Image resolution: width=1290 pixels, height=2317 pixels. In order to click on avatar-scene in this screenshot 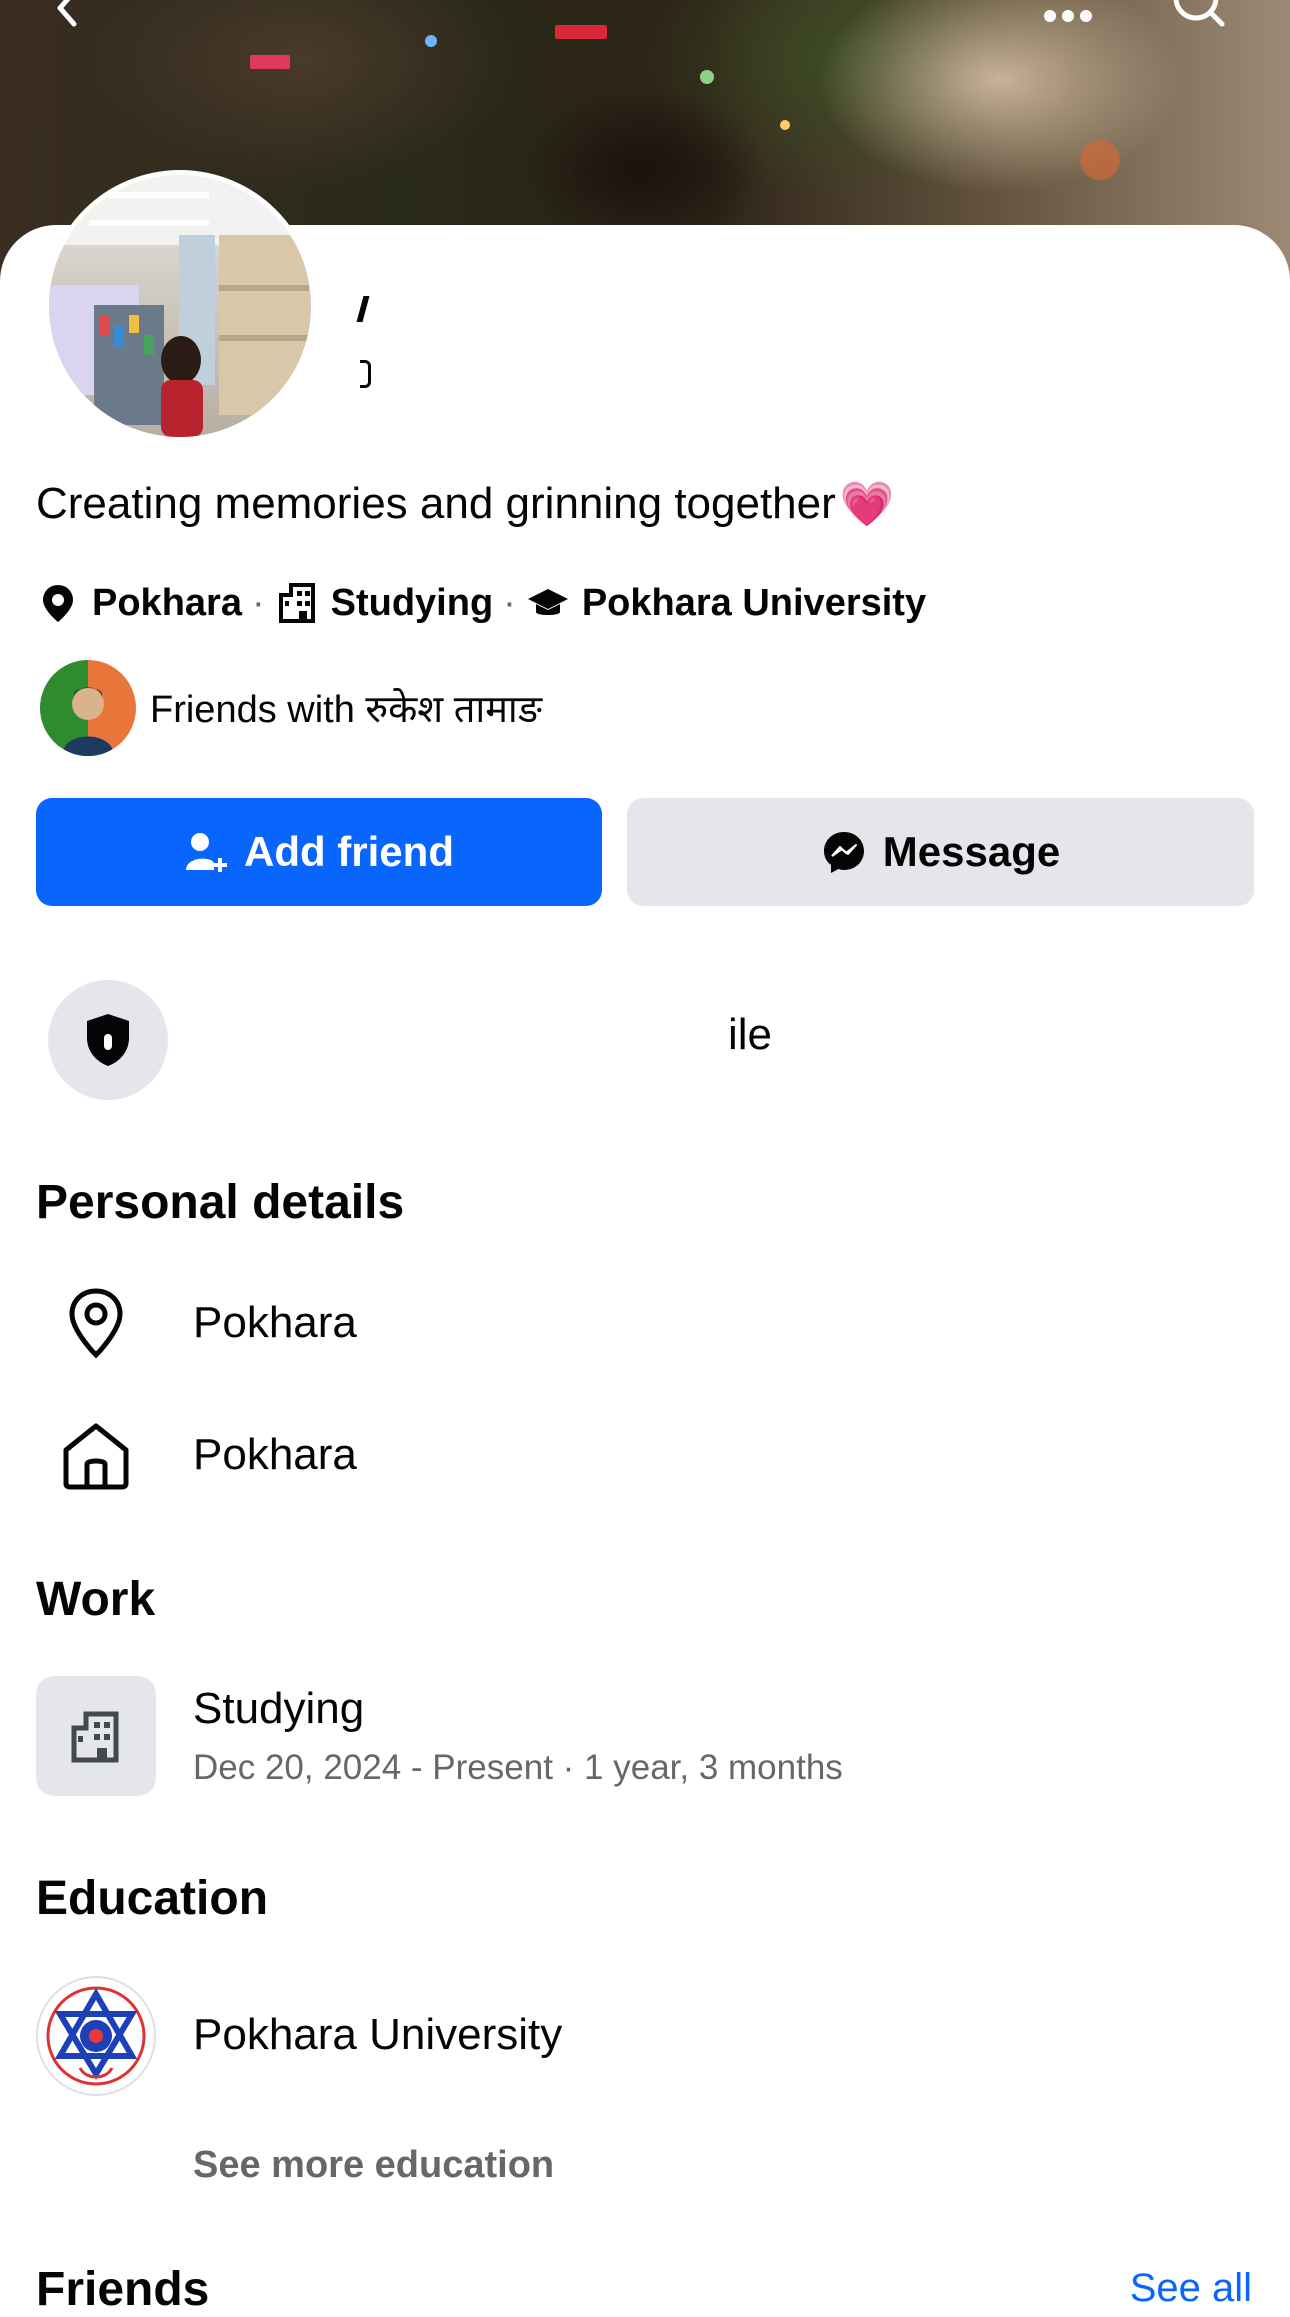, I will do `click(180, 306)`.